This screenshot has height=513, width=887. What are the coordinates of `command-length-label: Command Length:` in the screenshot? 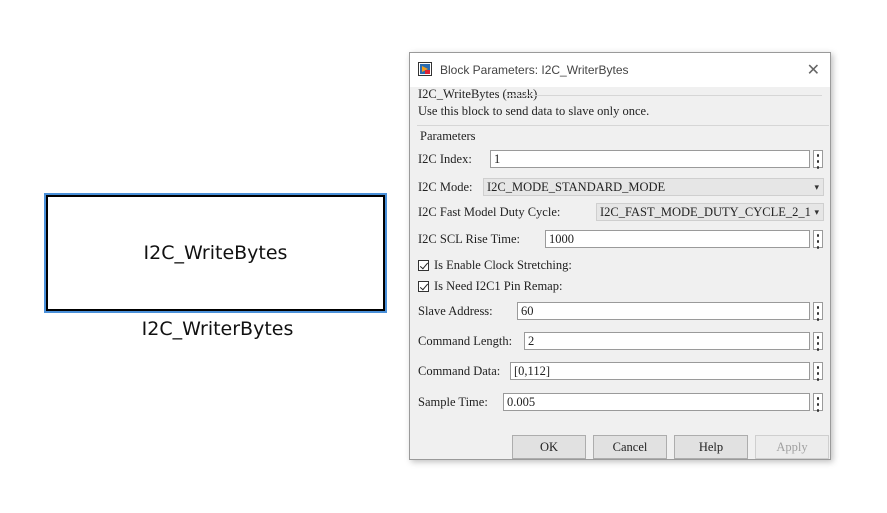 It's located at (465, 340).